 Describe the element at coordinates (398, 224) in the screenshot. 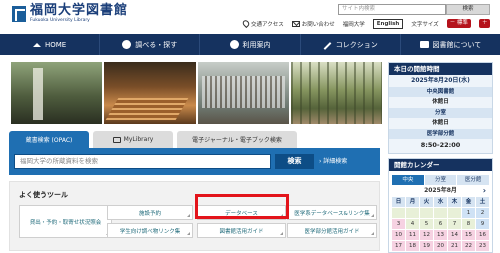

I see `calendar-day: 3` at that location.